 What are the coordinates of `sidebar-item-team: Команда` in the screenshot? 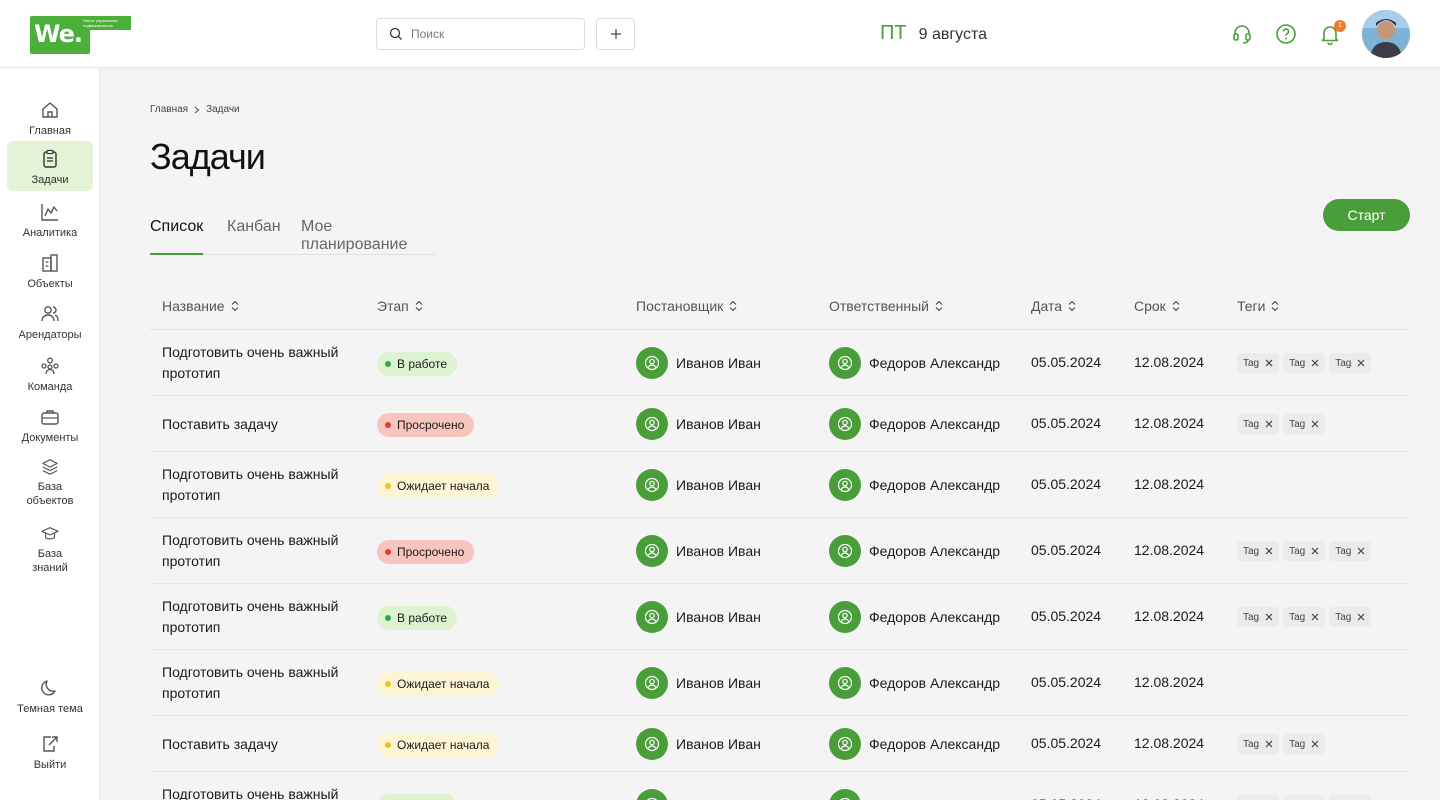 It's located at (50, 371).